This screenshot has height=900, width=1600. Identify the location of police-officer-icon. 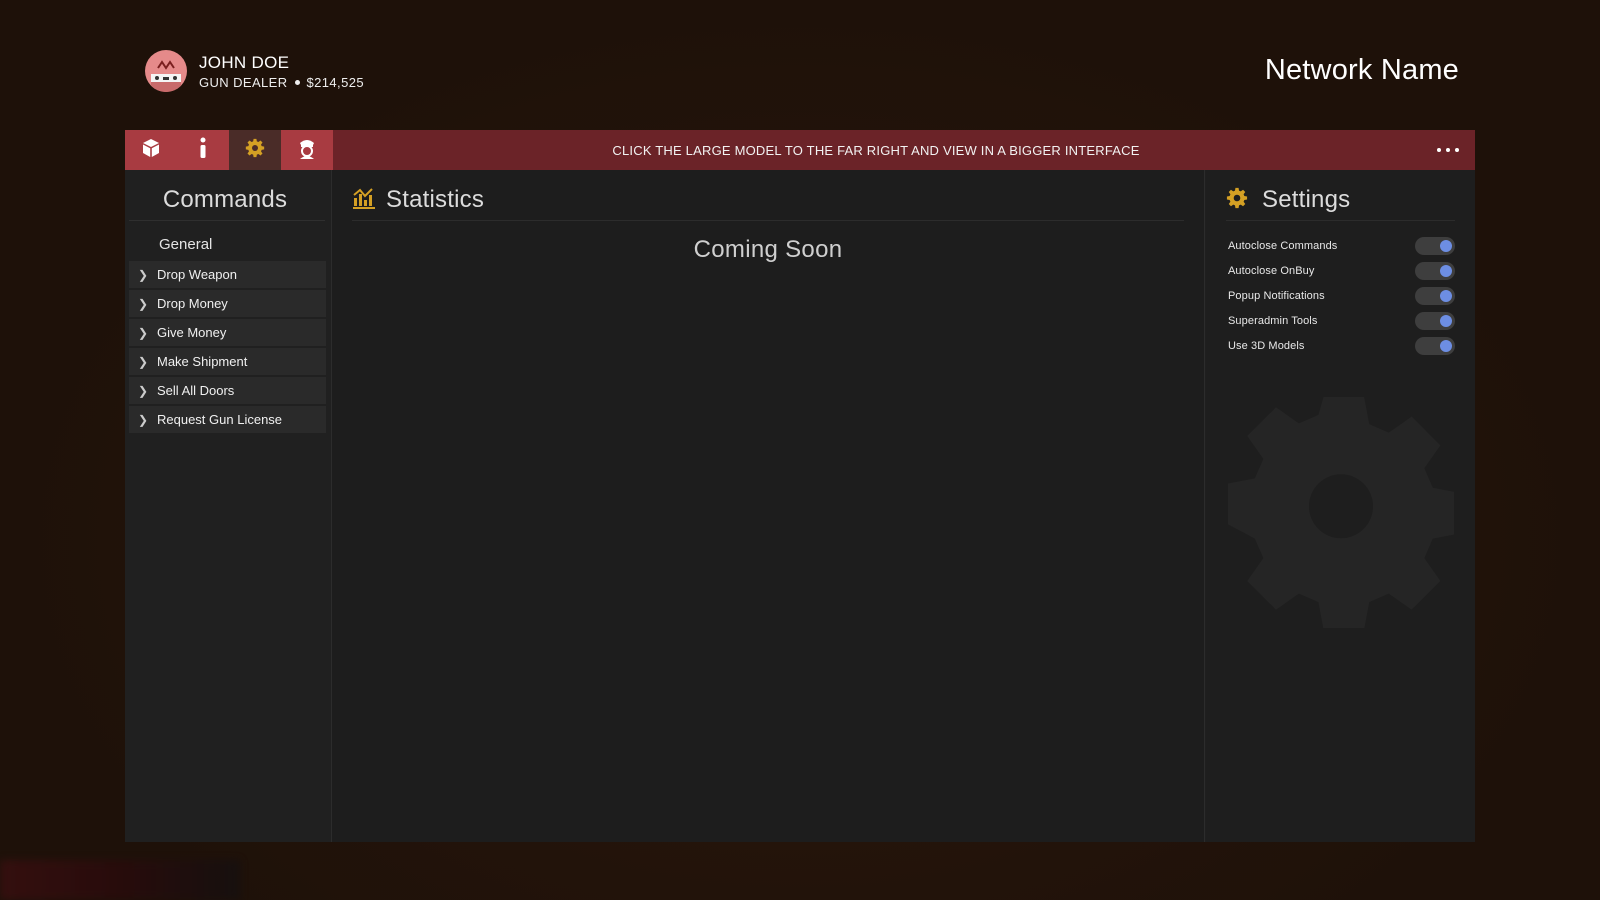
(307, 150).